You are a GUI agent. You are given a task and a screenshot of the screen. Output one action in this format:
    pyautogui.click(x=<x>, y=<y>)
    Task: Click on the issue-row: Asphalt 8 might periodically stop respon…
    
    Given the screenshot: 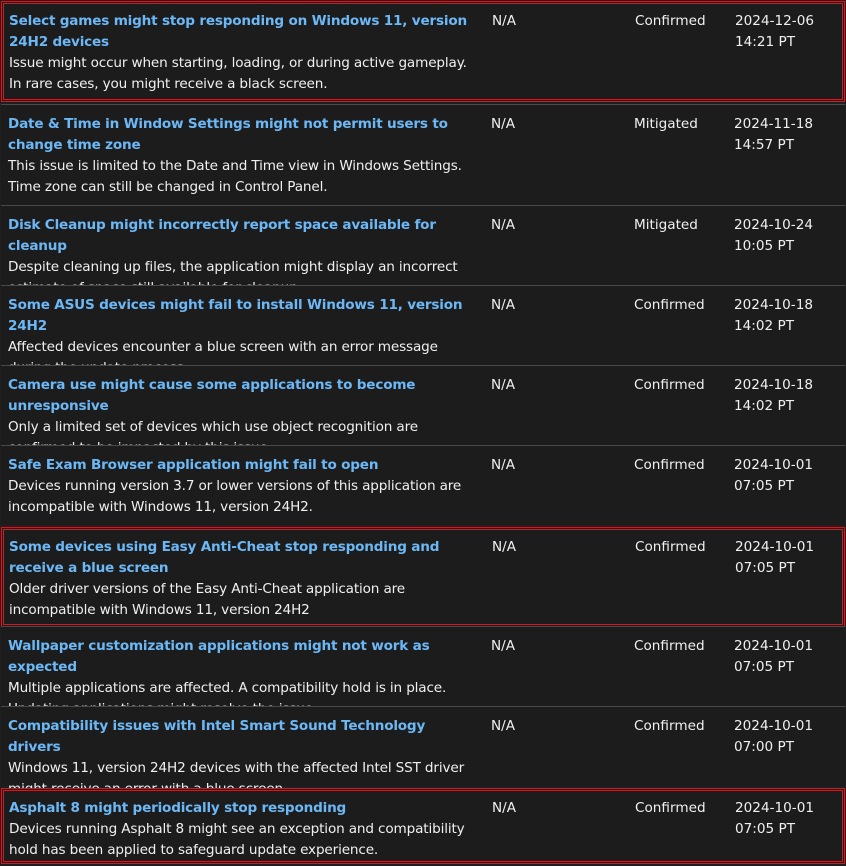 What is the action you would take?
    pyautogui.click(x=423, y=826)
    